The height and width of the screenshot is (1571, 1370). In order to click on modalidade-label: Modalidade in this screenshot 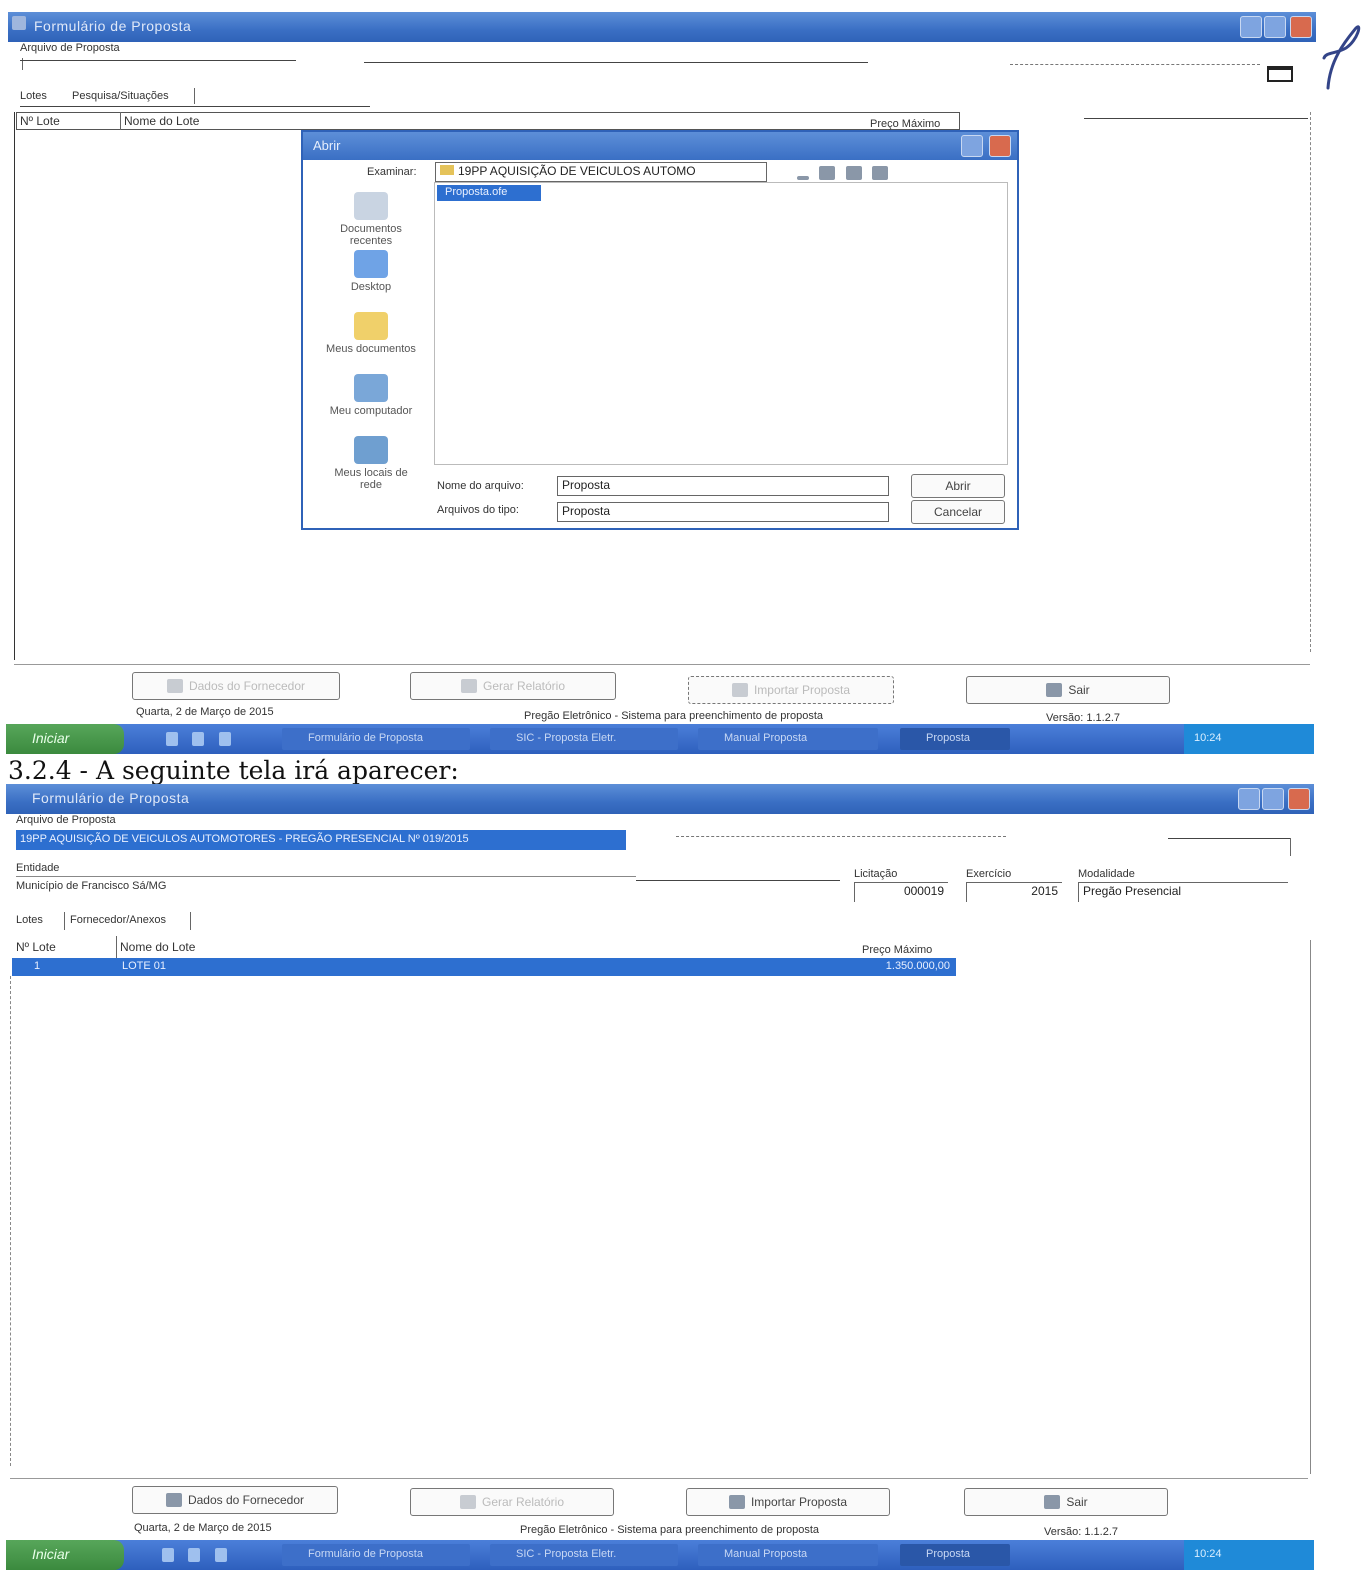, I will do `click(1106, 874)`.